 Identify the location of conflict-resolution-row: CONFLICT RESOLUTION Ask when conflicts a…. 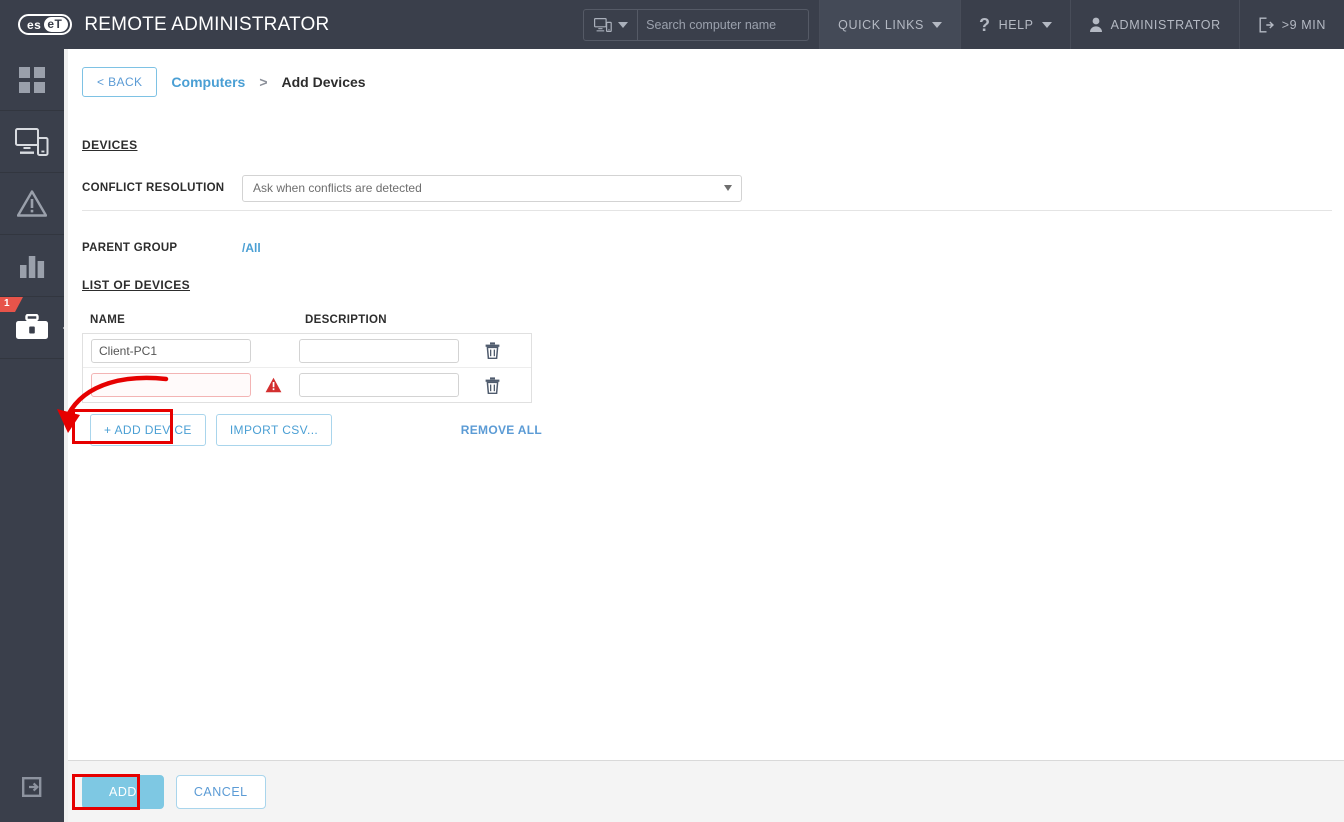
(707, 188).